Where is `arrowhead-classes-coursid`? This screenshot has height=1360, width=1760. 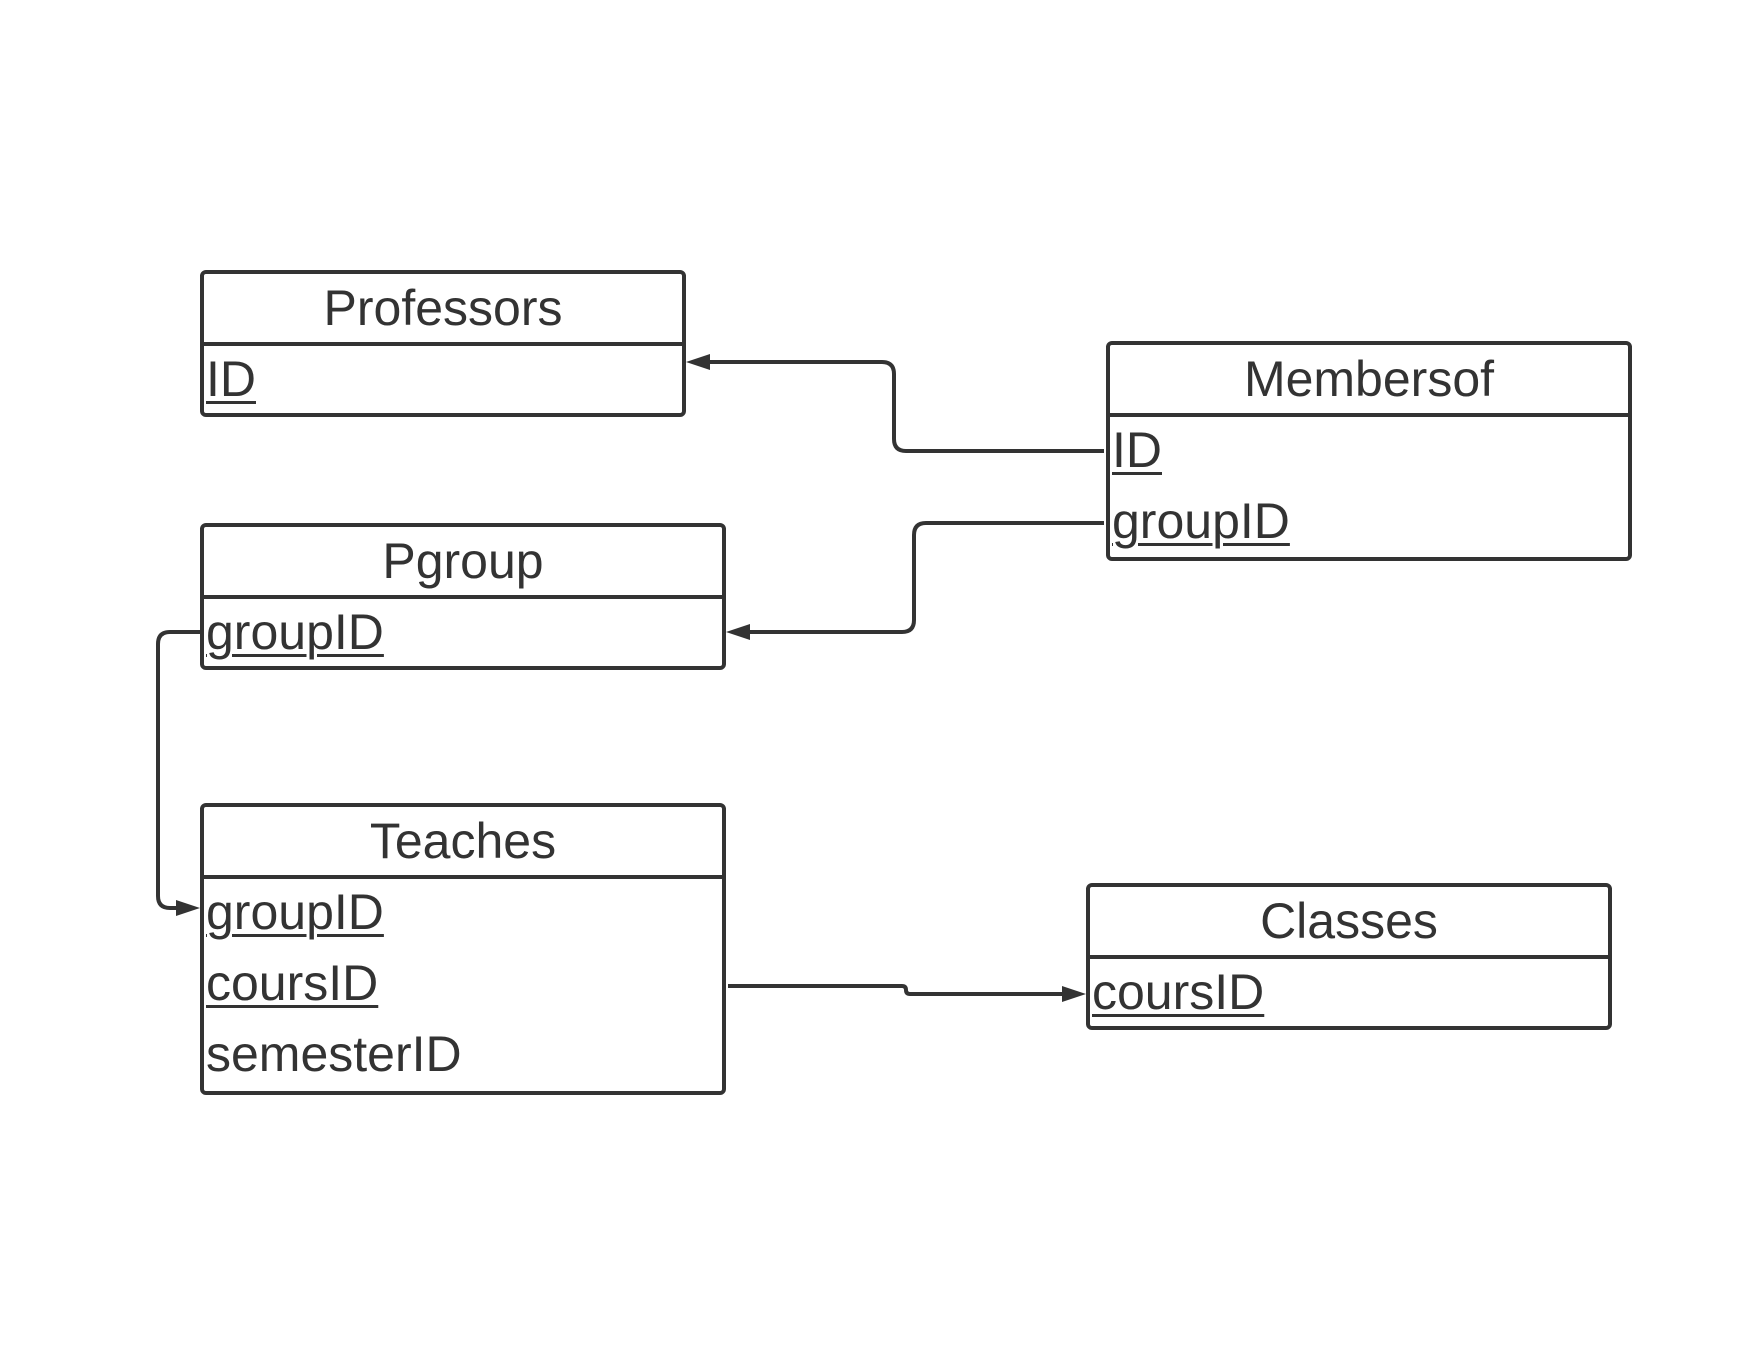 arrowhead-classes-coursid is located at coordinates (1074, 994).